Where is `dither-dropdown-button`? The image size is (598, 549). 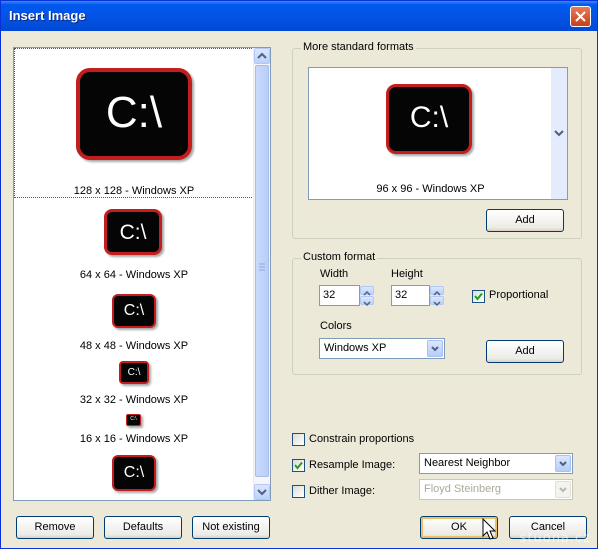 dither-dropdown-button is located at coordinates (563, 489).